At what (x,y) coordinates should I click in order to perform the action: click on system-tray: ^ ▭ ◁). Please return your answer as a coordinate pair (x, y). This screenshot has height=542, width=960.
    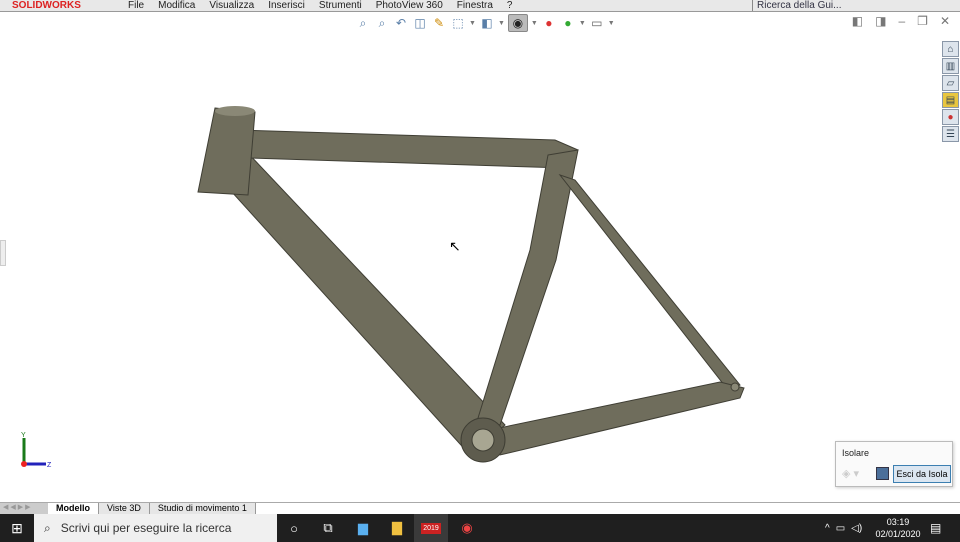
    Looking at the image, I should click on (843, 528).